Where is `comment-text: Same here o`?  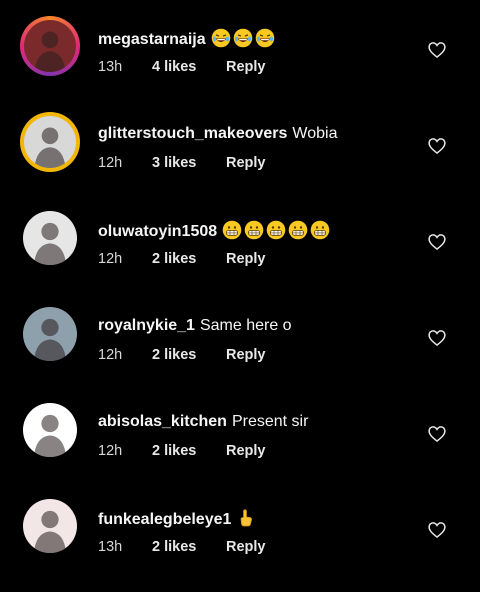 comment-text: Same here o is located at coordinates (245, 325).